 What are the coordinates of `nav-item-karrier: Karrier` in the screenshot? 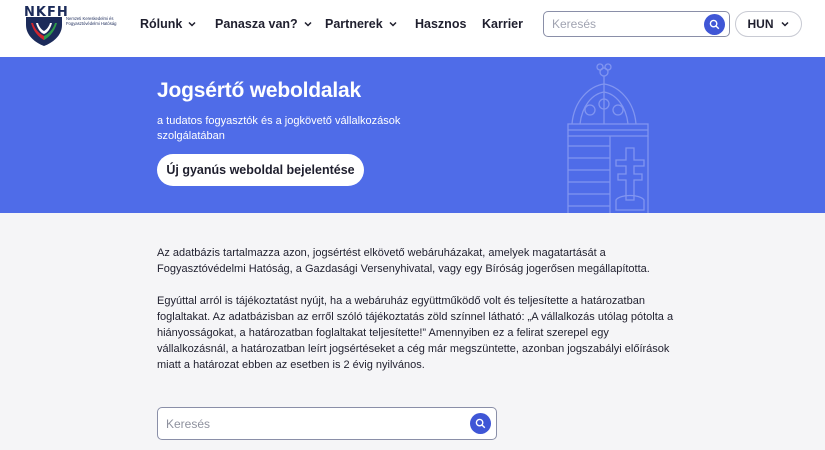 It's located at (502, 24).